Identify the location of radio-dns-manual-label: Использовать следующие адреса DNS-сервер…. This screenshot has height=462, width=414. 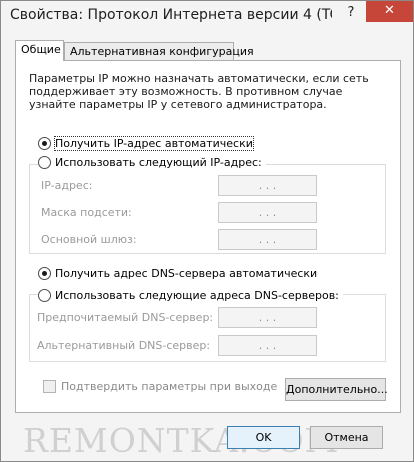
(197, 295).